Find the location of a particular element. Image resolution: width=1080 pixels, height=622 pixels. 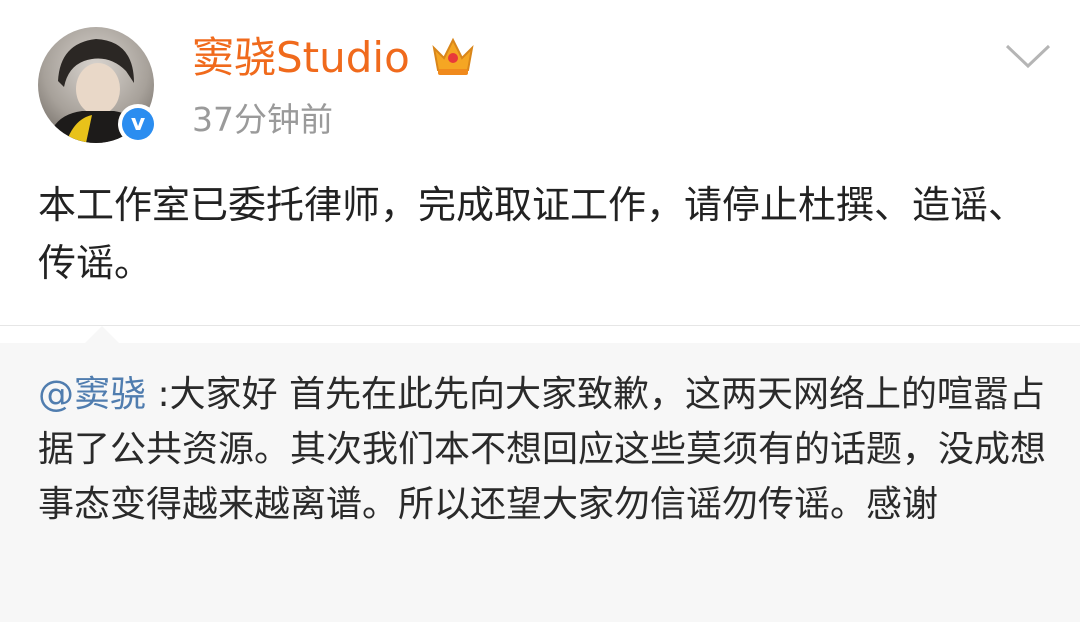

post-timestamp: 37分钟前 is located at coordinates (262, 119).